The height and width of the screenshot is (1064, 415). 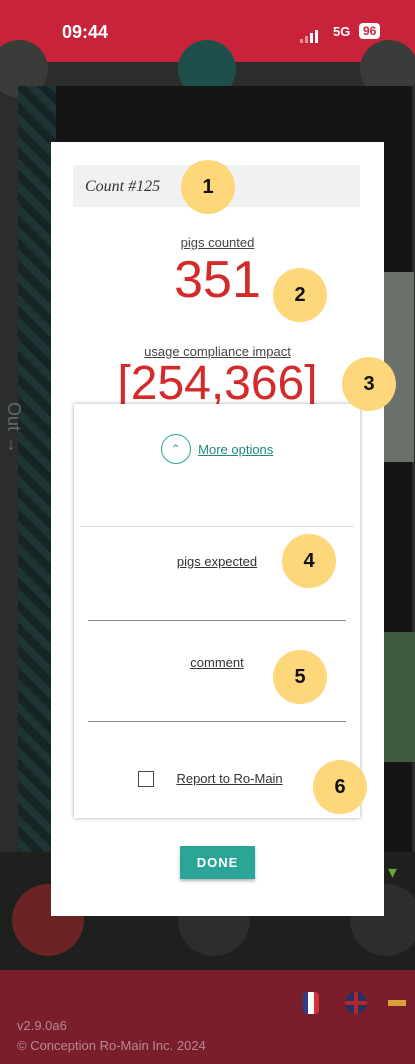 What do you see at coordinates (300, 677) in the screenshot?
I see `annotation-badge-5: 5` at bounding box center [300, 677].